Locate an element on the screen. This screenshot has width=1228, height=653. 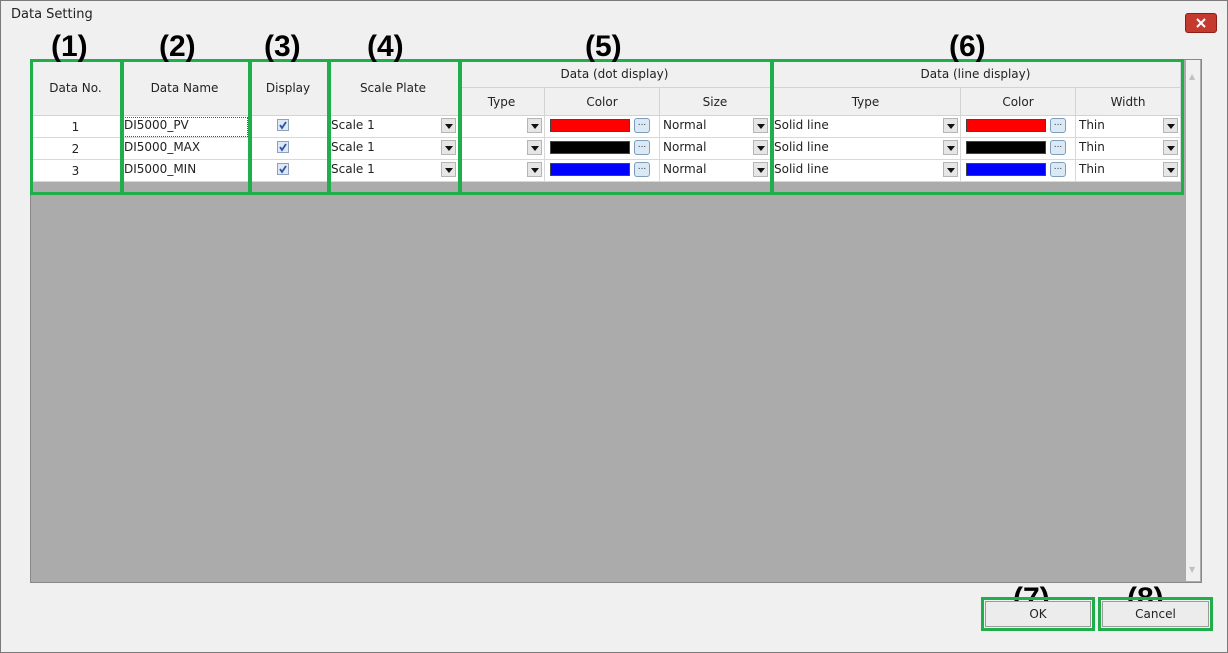
row-3-line-type-select: Solid line is located at coordinates (866, 171).